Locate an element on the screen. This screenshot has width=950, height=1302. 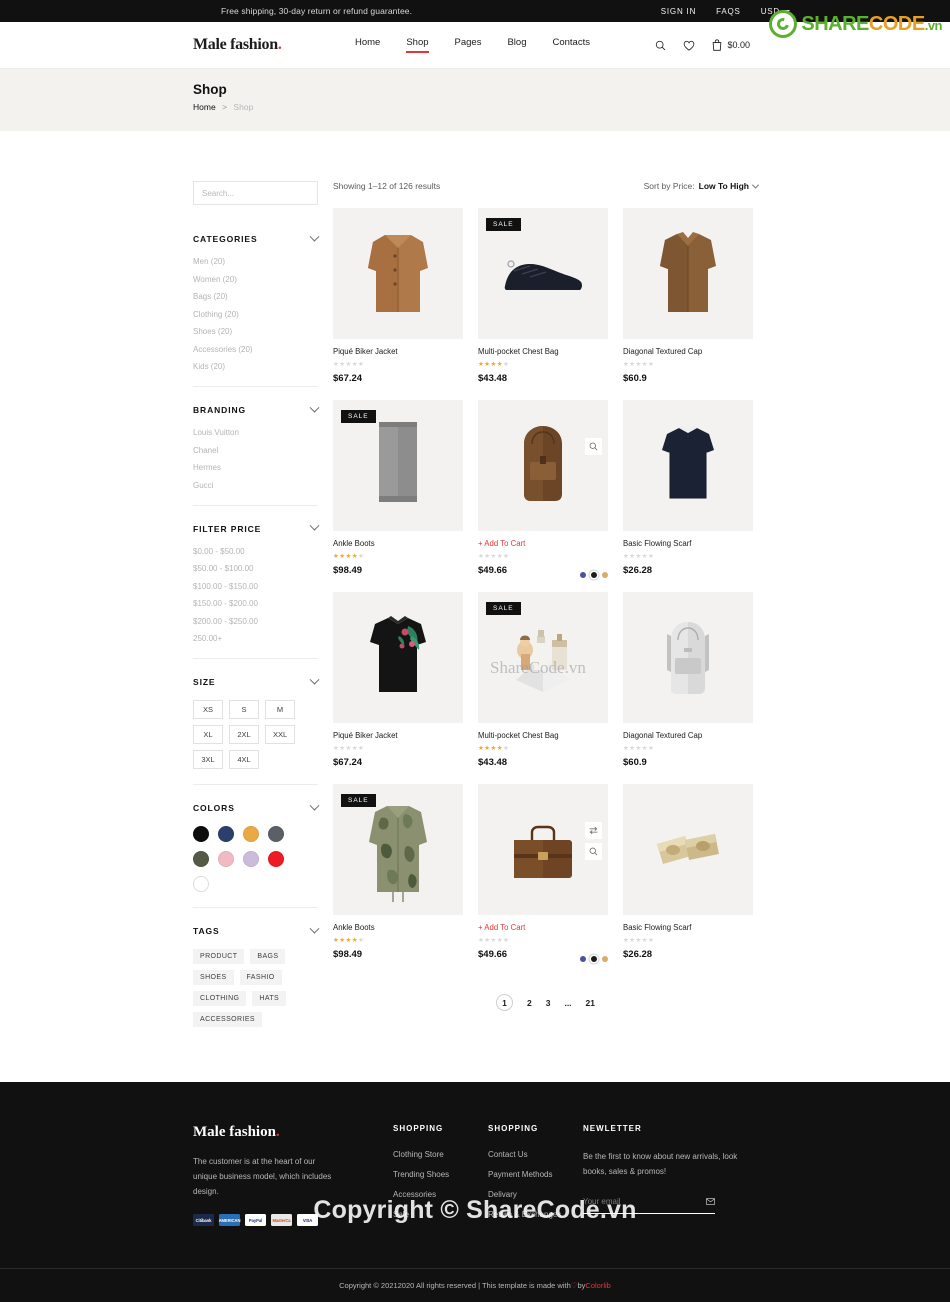
footer-link: Delivary is located at coordinates (535, 1194).